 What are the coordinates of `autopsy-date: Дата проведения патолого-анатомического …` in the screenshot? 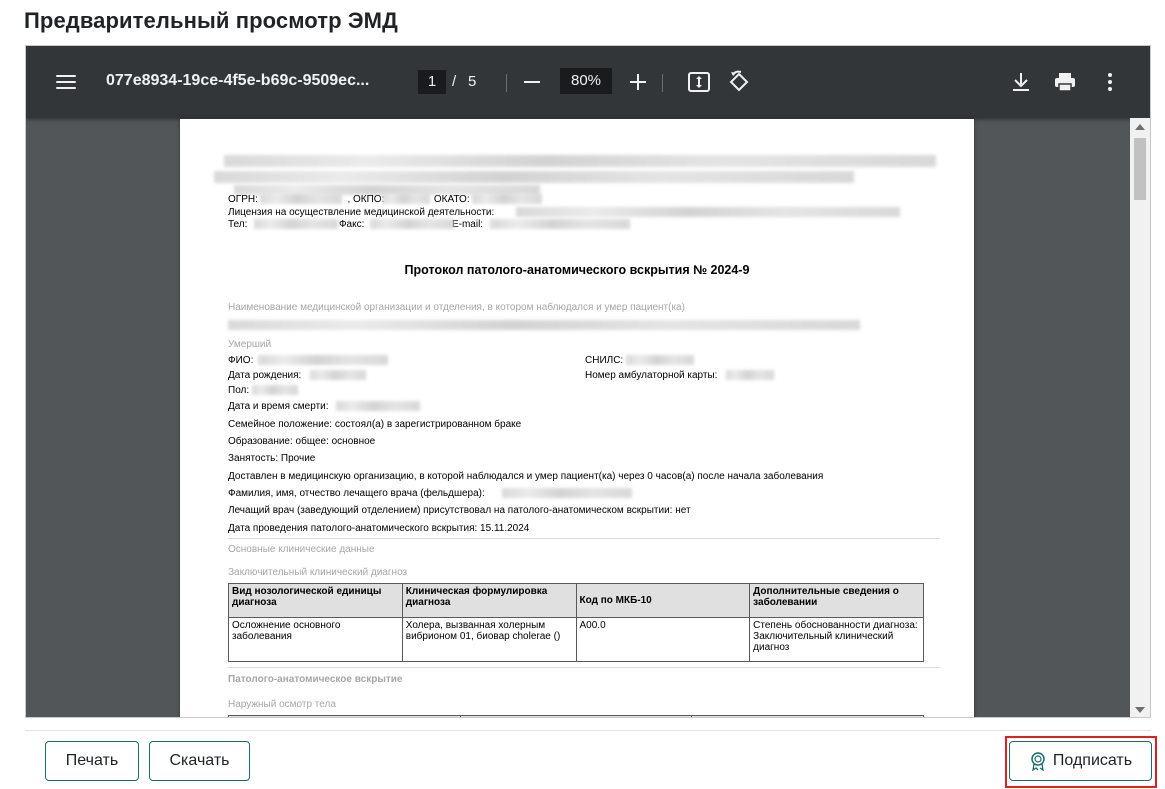 It's located at (379, 528).